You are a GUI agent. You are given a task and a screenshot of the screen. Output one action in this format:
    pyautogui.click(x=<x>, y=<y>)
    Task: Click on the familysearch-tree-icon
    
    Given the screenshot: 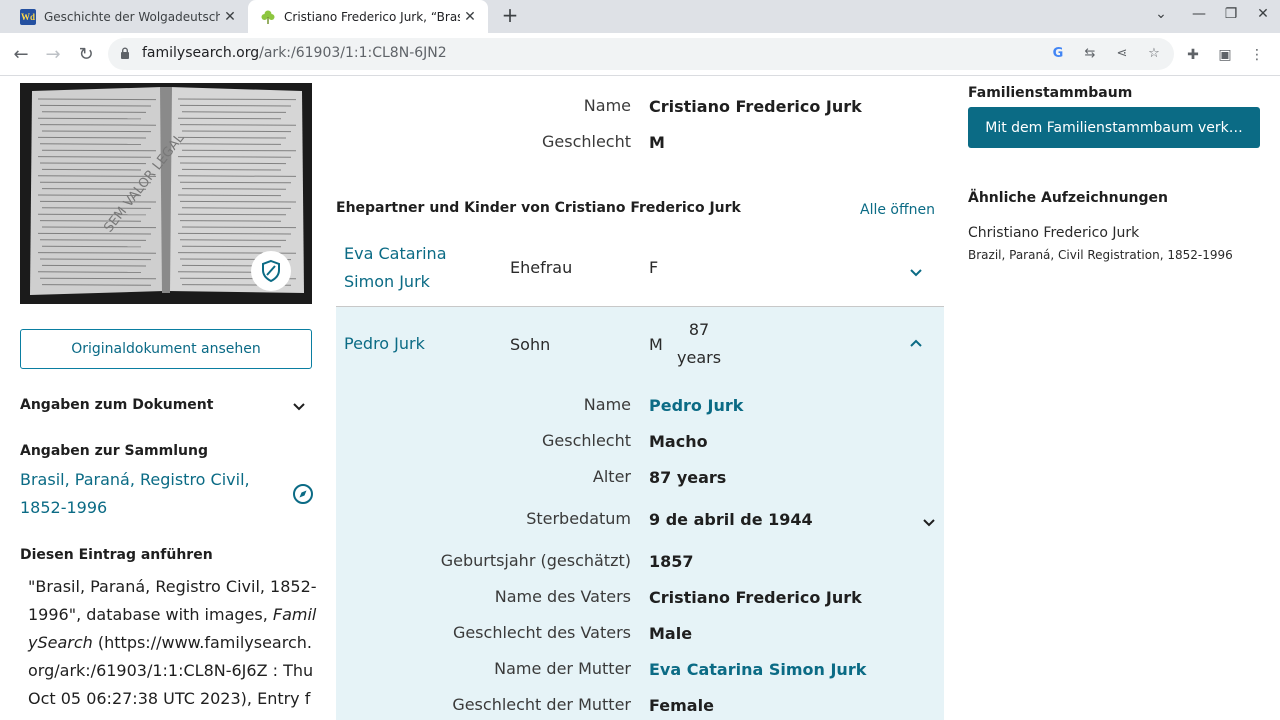 What is the action you would take?
    pyautogui.click(x=268, y=17)
    